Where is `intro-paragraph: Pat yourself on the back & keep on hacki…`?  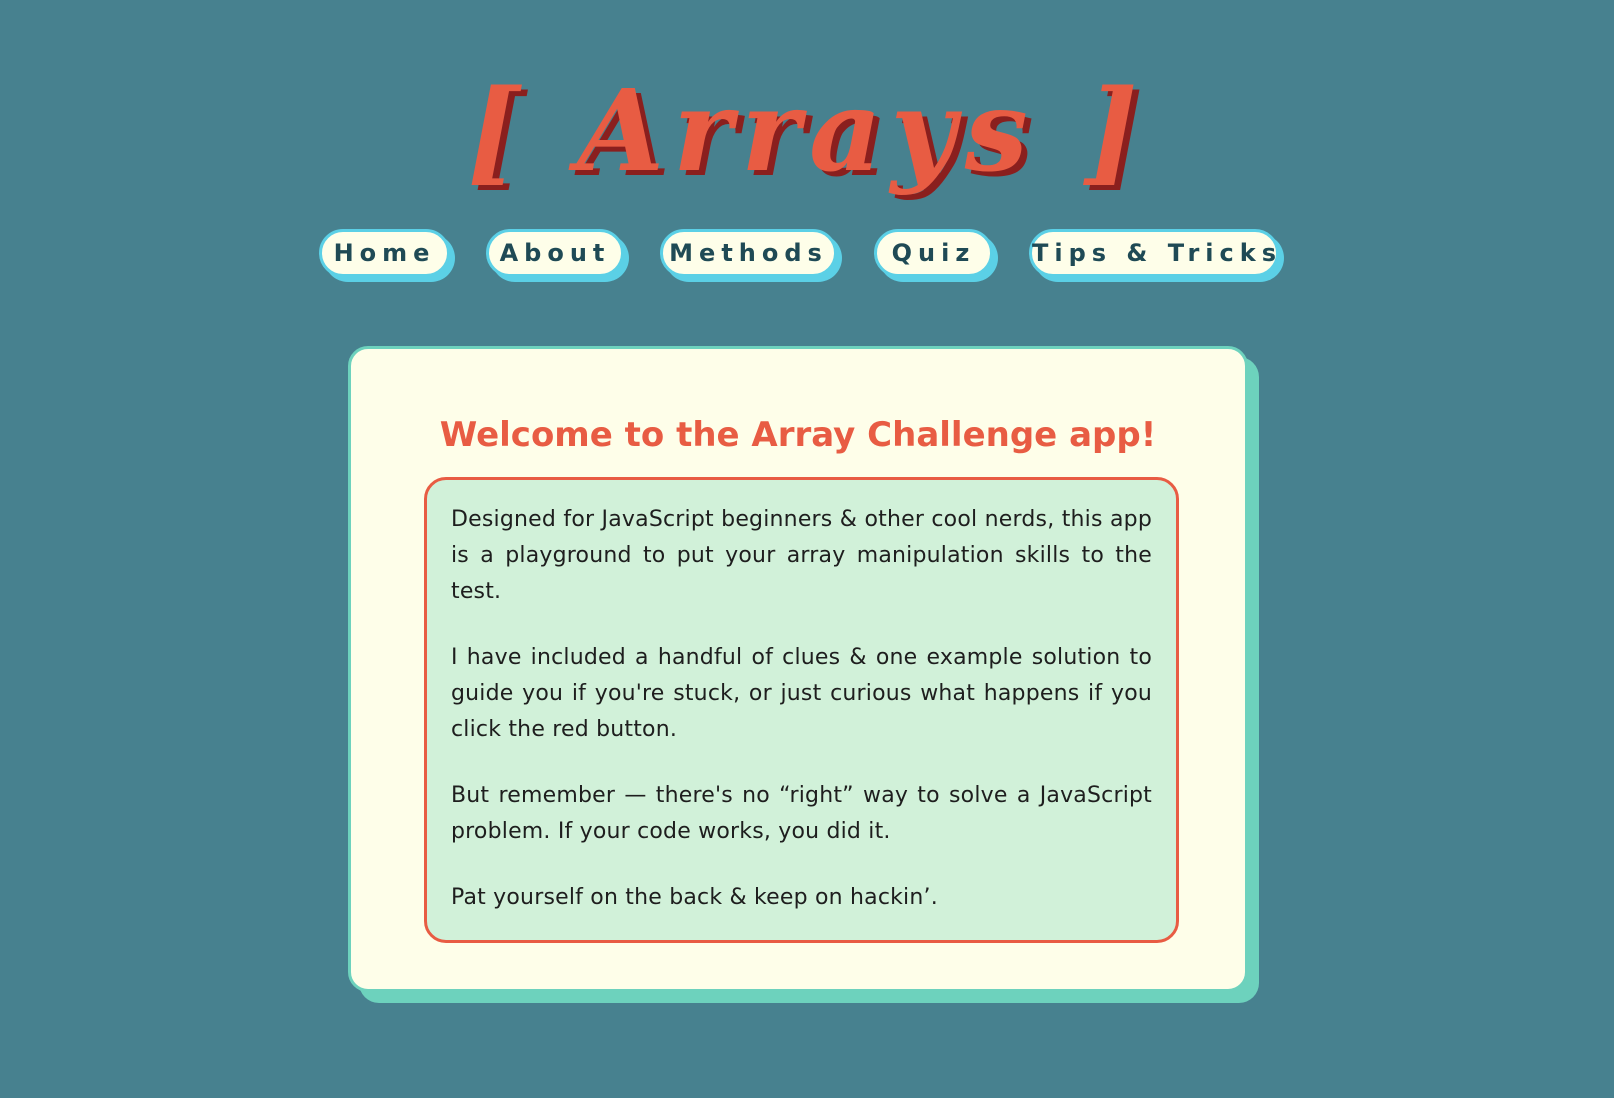
intro-paragraph: Pat yourself on the back & keep on hacki… is located at coordinates (694, 897).